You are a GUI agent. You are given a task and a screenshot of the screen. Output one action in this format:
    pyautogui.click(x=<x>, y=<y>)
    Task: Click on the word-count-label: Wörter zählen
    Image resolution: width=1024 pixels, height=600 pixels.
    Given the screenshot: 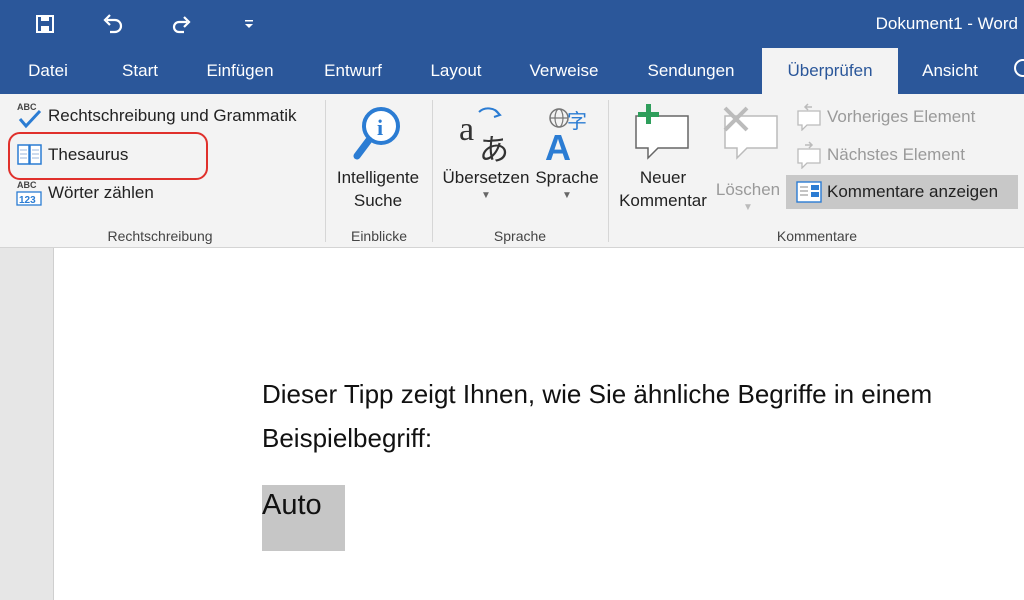 What is the action you would take?
    pyautogui.click(x=101, y=192)
    